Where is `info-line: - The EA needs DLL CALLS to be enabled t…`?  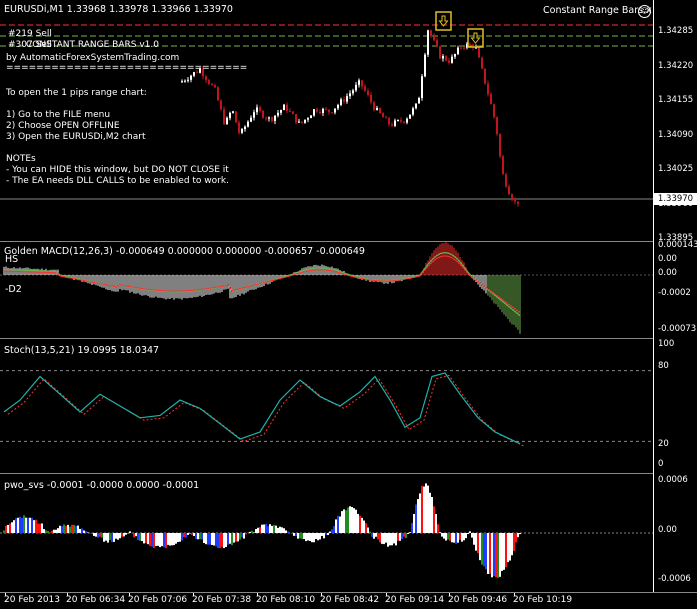
info-line: - The EA needs DLL CALLS to be enabled t… is located at coordinates (117, 181).